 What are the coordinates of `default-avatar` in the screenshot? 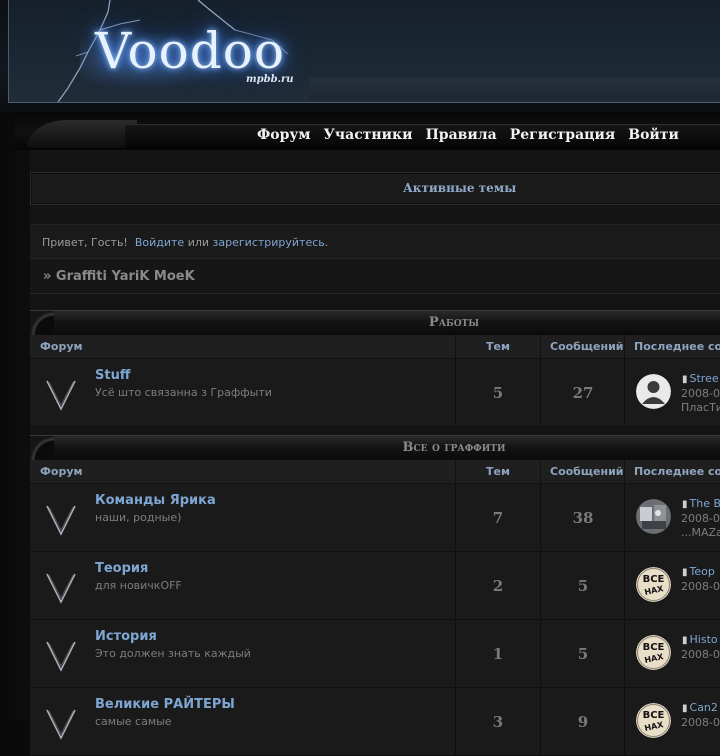 It's located at (653, 391).